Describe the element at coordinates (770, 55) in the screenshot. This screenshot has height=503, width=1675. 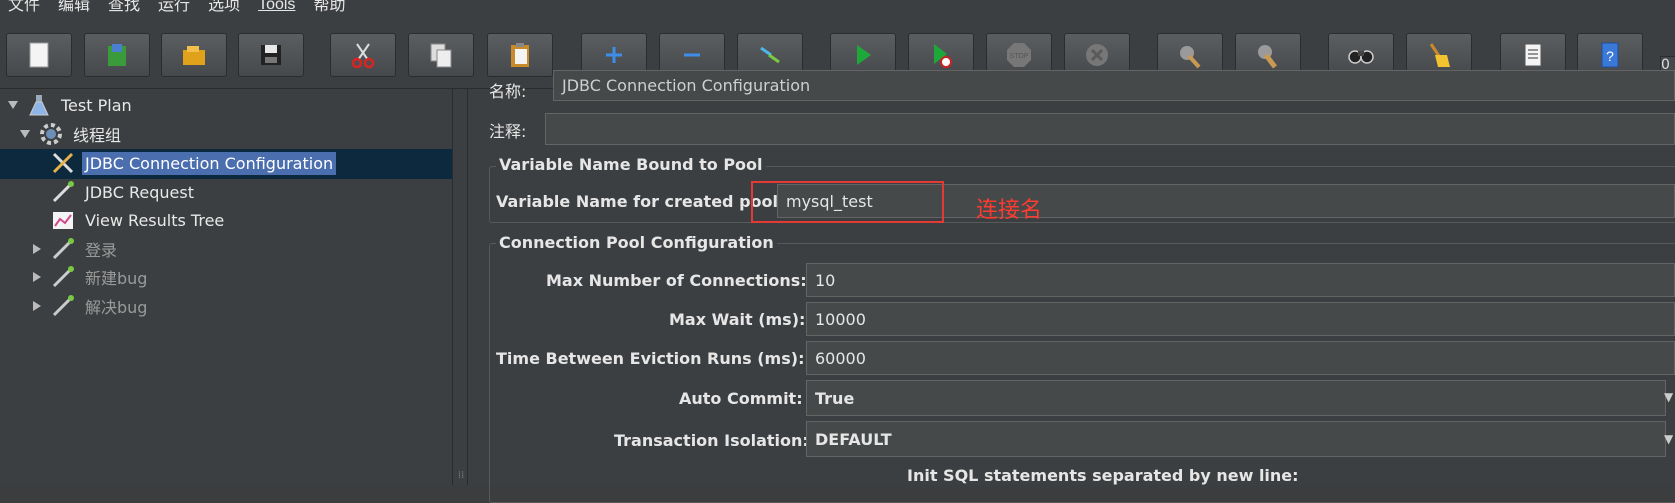
I see `toggle-icon` at that location.